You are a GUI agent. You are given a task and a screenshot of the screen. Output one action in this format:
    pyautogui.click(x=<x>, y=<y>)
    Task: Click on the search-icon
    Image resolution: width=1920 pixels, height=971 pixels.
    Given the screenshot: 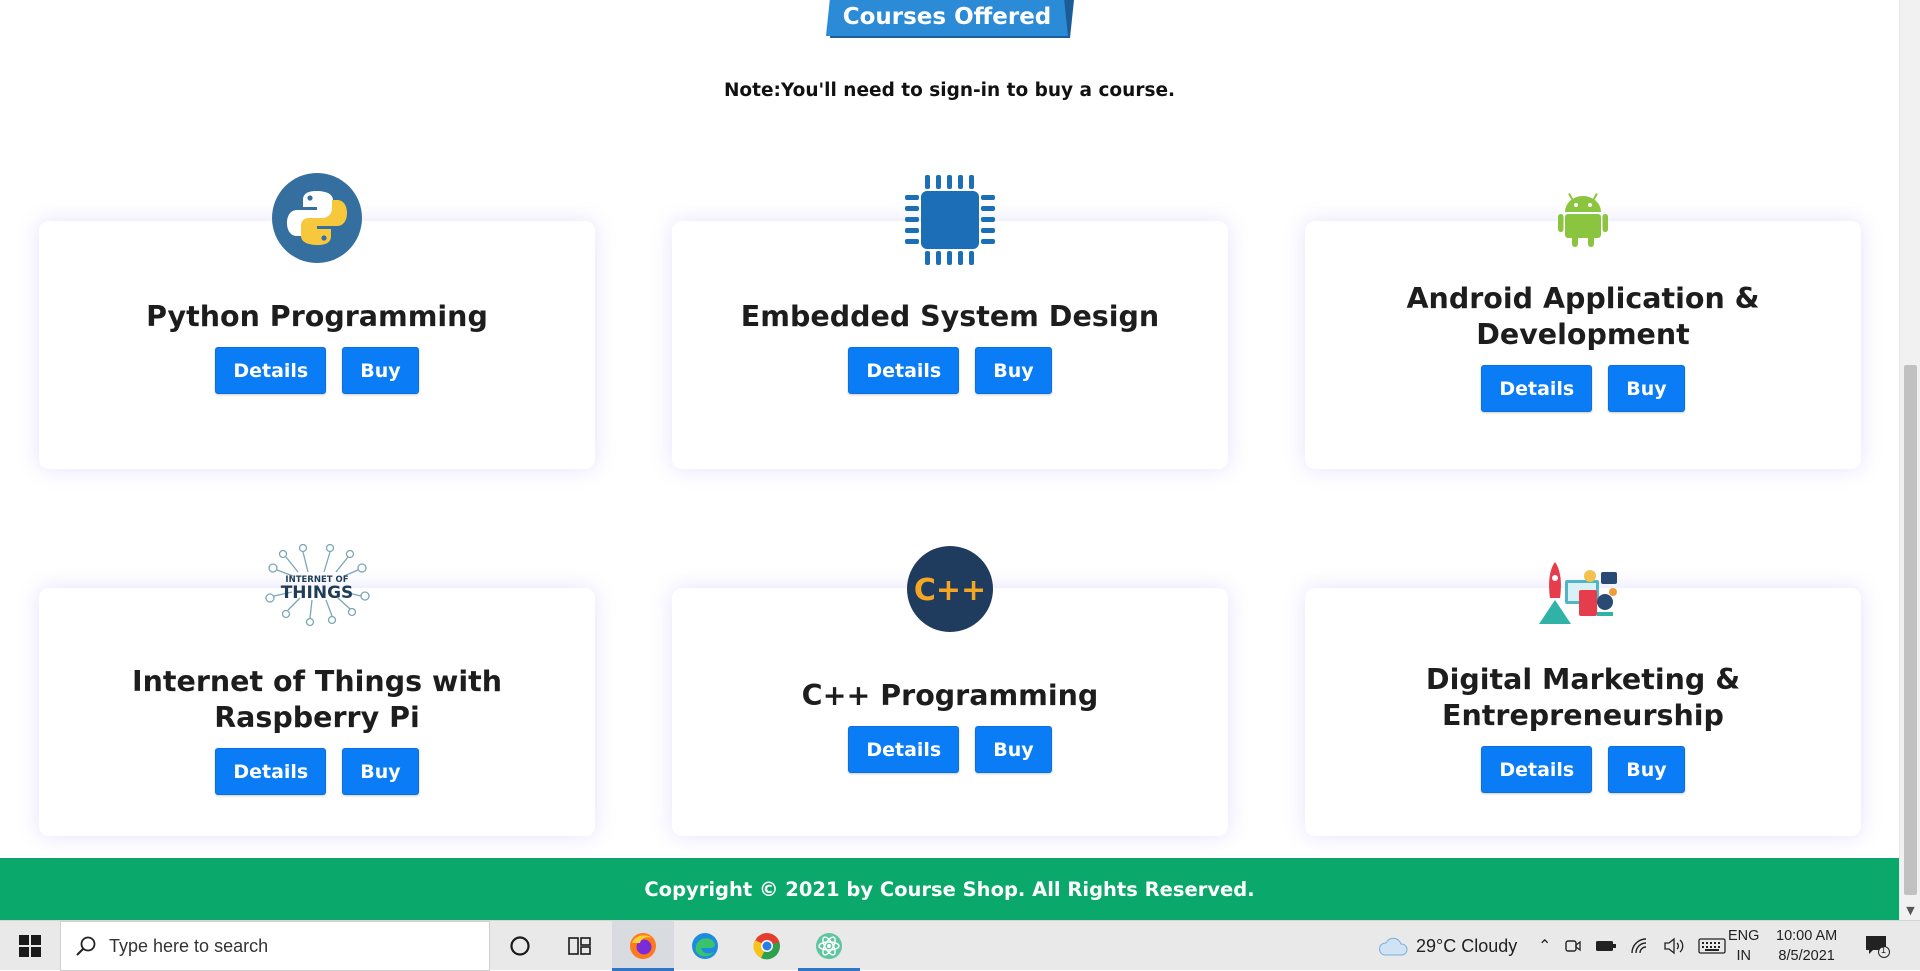 What is the action you would take?
    pyautogui.click(x=86, y=946)
    